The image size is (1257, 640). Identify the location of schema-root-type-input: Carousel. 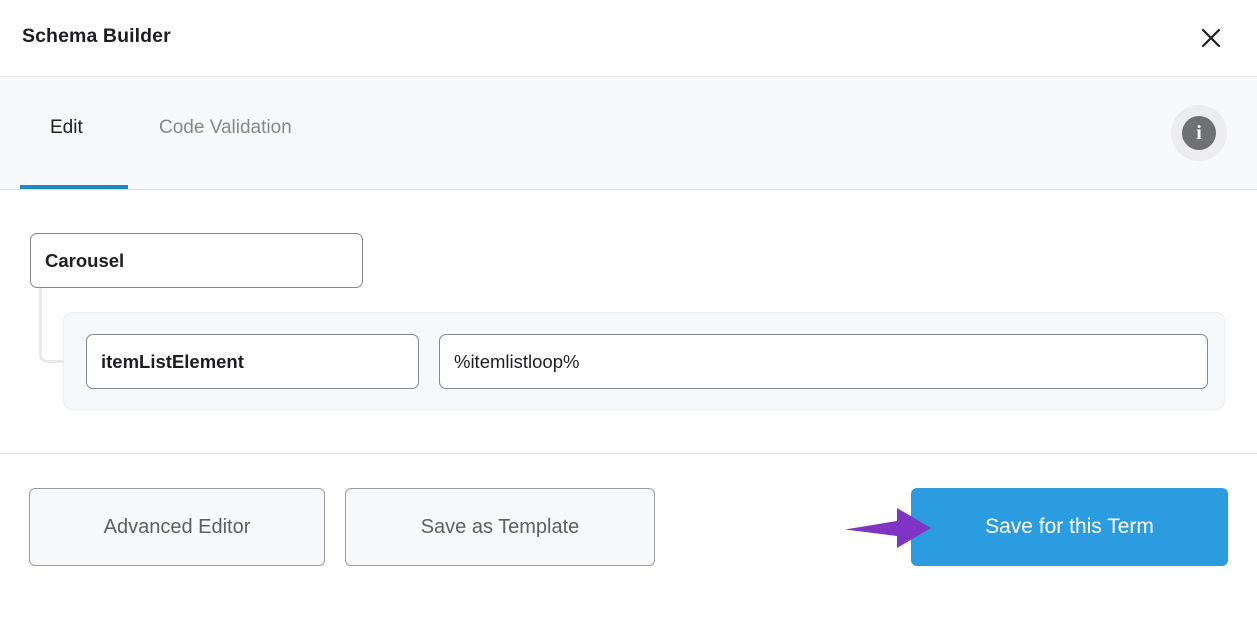
(196, 260).